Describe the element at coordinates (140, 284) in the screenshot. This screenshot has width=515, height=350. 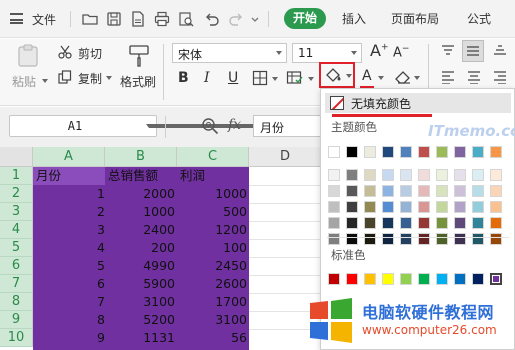
I see `table-cell: 5900` at that location.